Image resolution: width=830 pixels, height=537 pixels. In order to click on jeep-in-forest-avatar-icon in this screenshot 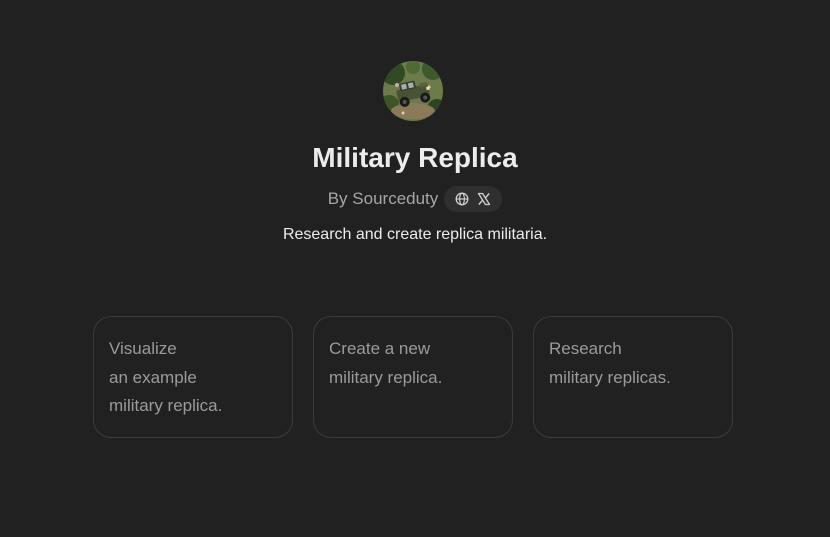, I will do `click(413, 91)`.